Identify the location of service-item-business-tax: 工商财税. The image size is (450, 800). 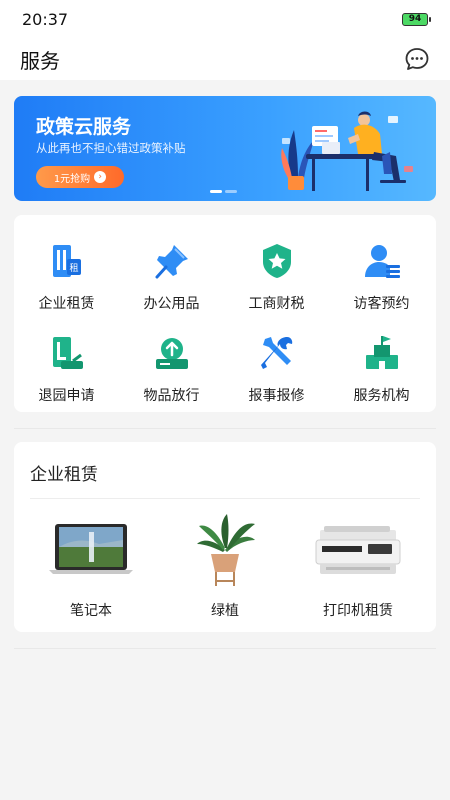
(276, 277).